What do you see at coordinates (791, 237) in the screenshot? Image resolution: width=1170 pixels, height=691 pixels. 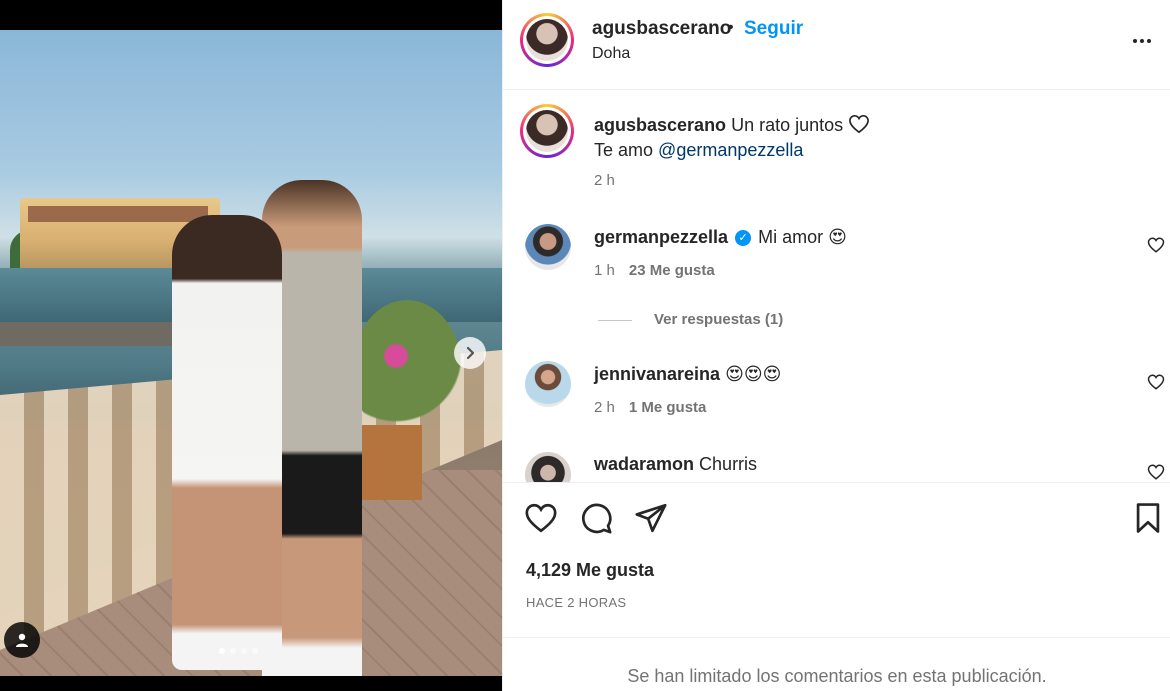 I see `comment-text: Mi amor` at bounding box center [791, 237].